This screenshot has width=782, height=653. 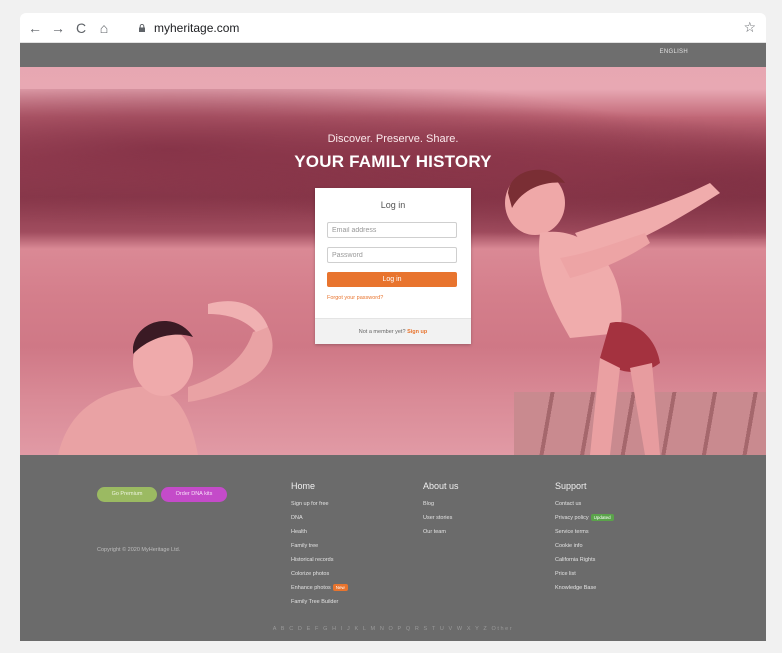 What do you see at coordinates (311, 588) in the screenshot?
I see `footer-link-enhance-photos-label: Enhance photos` at bounding box center [311, 588].